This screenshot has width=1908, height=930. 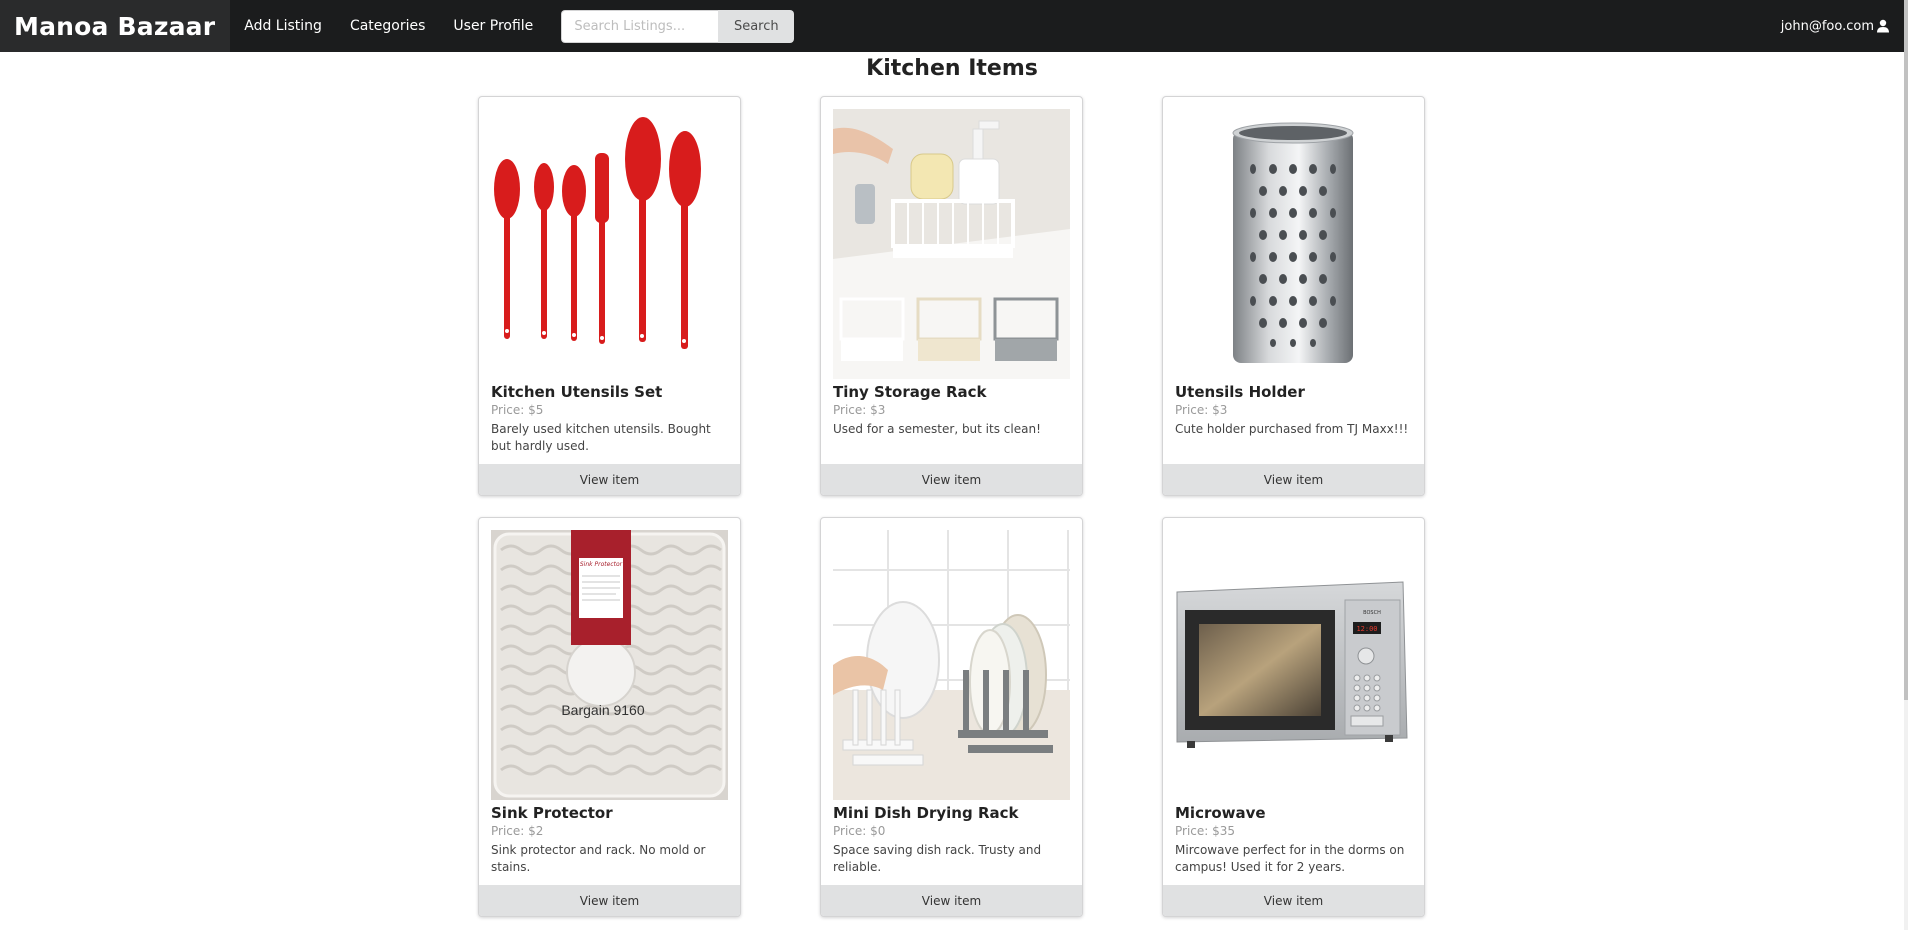 I want to click on search-bar: Search, so click(x=678, y=26).